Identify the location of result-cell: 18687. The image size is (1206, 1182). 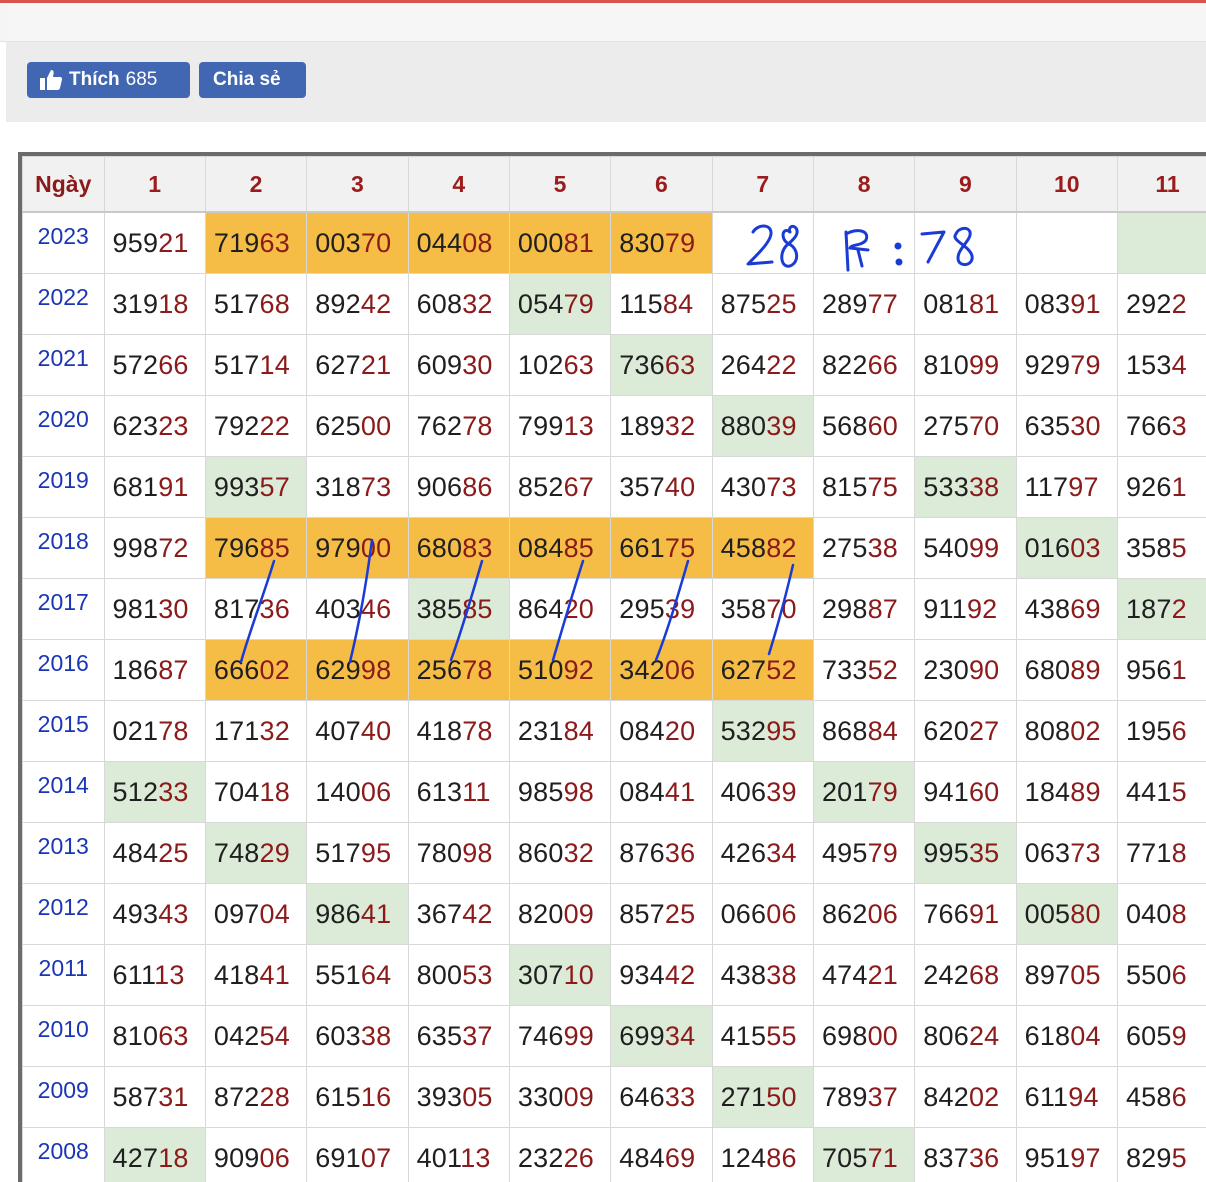
(154, 670).